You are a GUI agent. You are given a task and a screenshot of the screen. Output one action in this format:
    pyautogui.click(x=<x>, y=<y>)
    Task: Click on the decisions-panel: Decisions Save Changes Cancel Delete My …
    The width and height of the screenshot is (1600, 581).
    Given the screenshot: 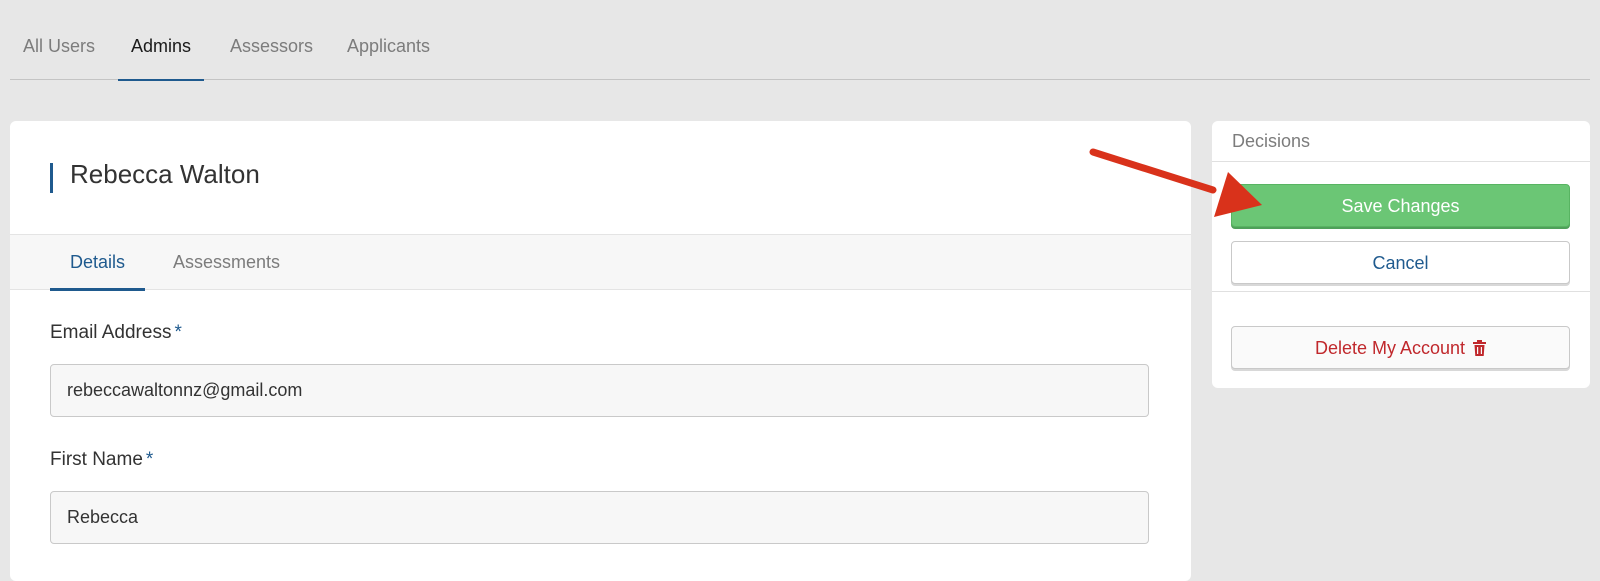 What is the action you would take?
    pyautogui.click(x=1401, y=254)
    